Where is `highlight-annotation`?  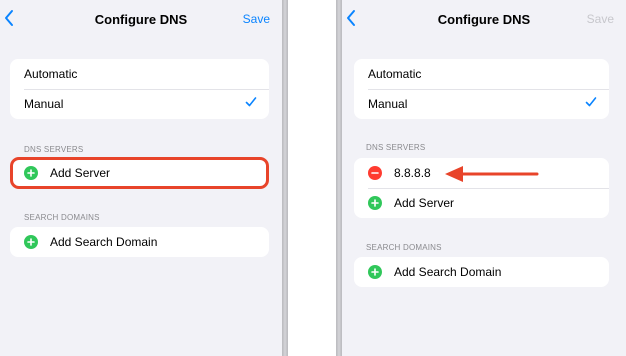
highlight-annotation is located at coordinates (139, 173).